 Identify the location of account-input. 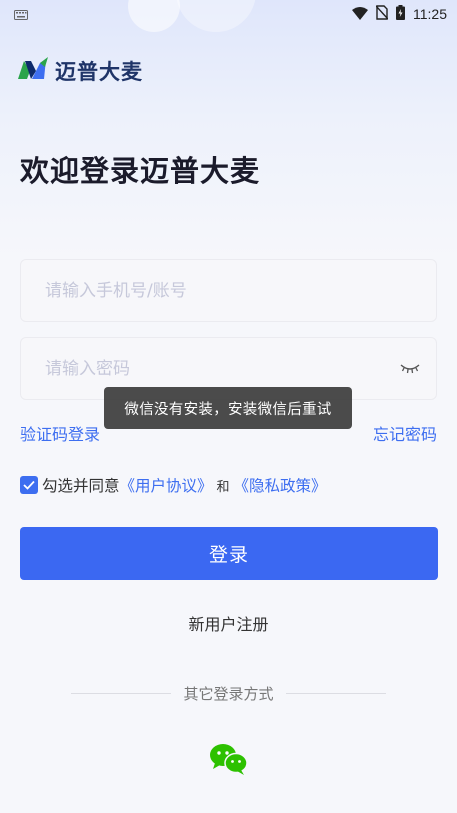
(228, 290).